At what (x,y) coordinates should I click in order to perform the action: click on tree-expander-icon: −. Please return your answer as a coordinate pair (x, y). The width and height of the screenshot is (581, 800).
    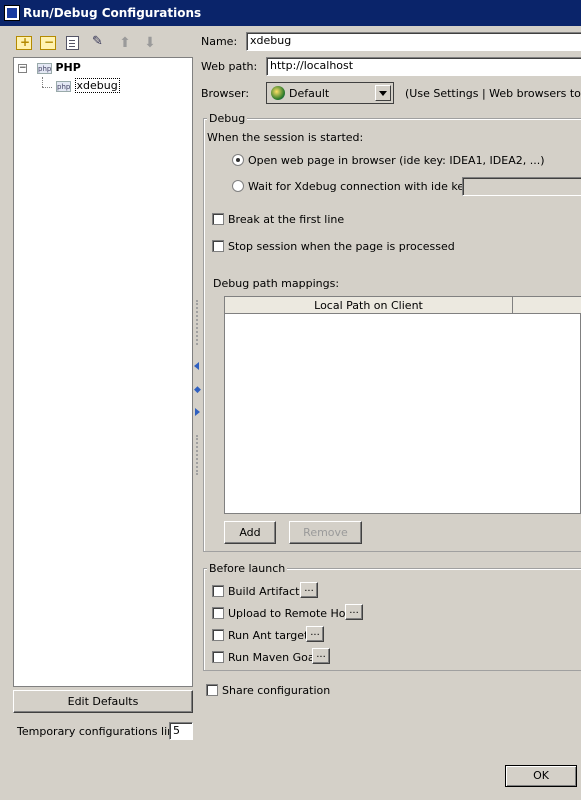
    Looking at the image, I should click on (22, 68).